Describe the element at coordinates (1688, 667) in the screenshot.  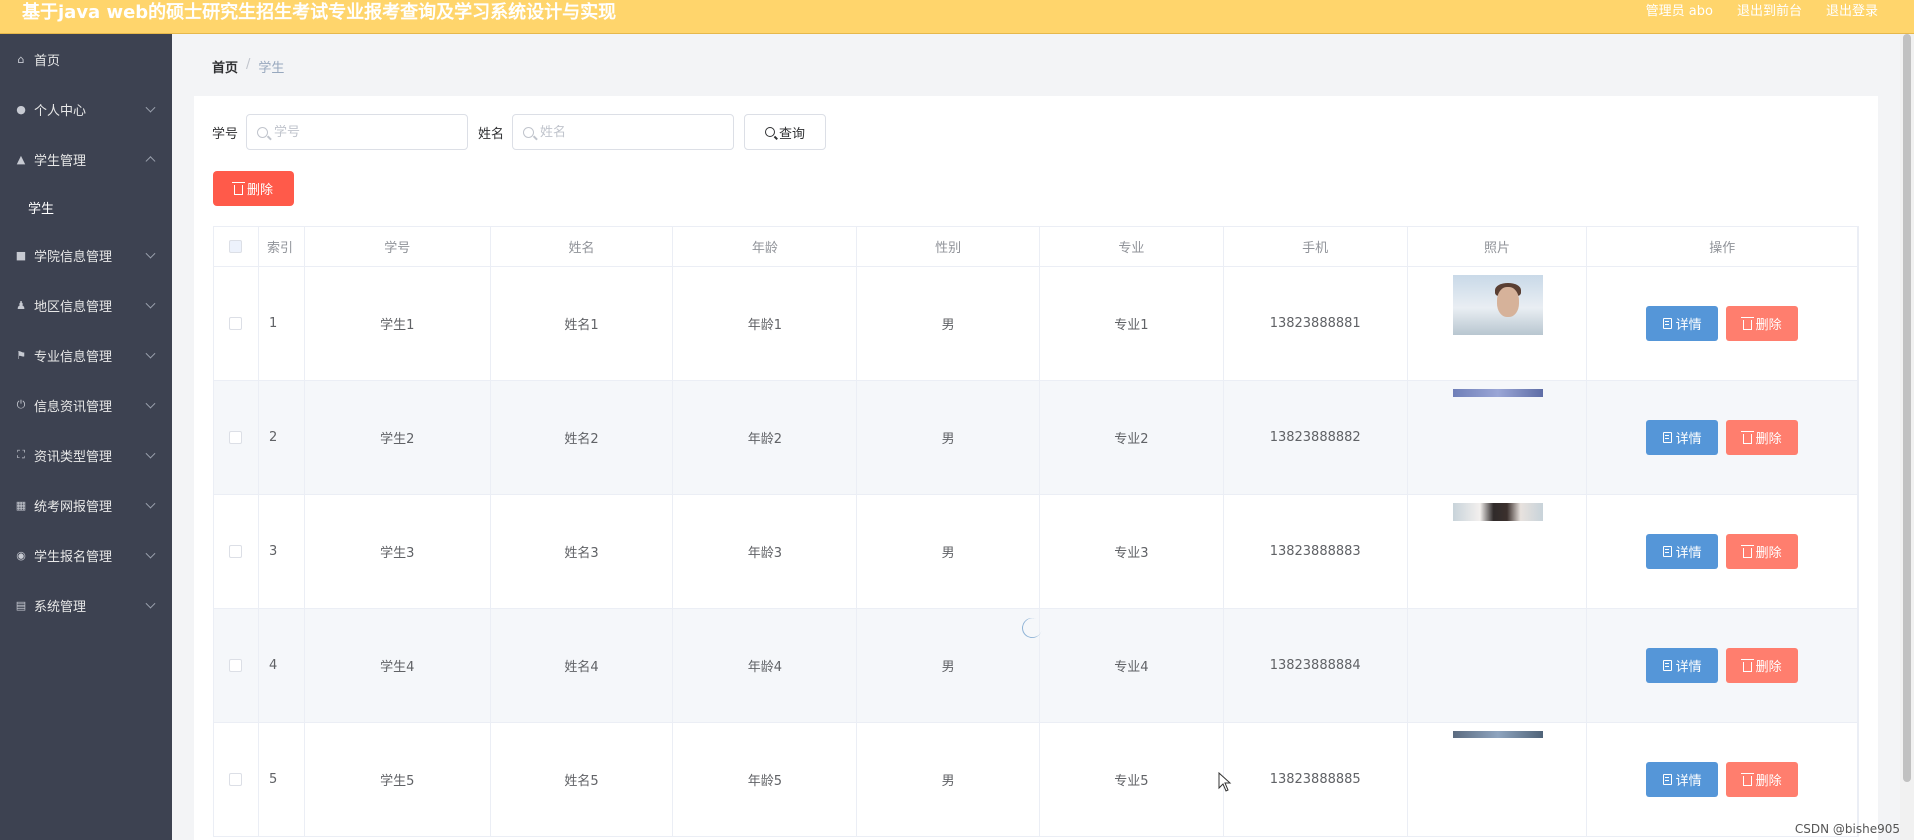
I see `detail-button-label: 详情` at that location.